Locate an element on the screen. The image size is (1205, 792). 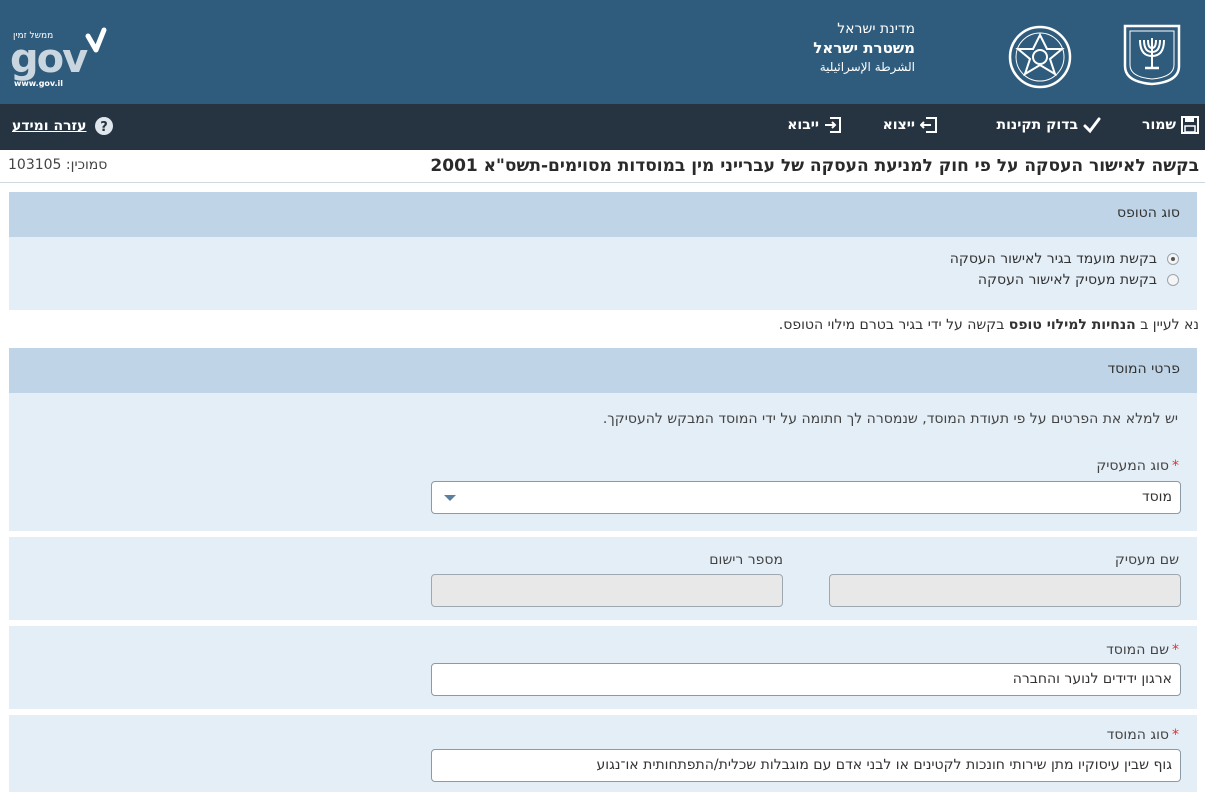
police-badge-icon is located at coordinates (1040, 57).